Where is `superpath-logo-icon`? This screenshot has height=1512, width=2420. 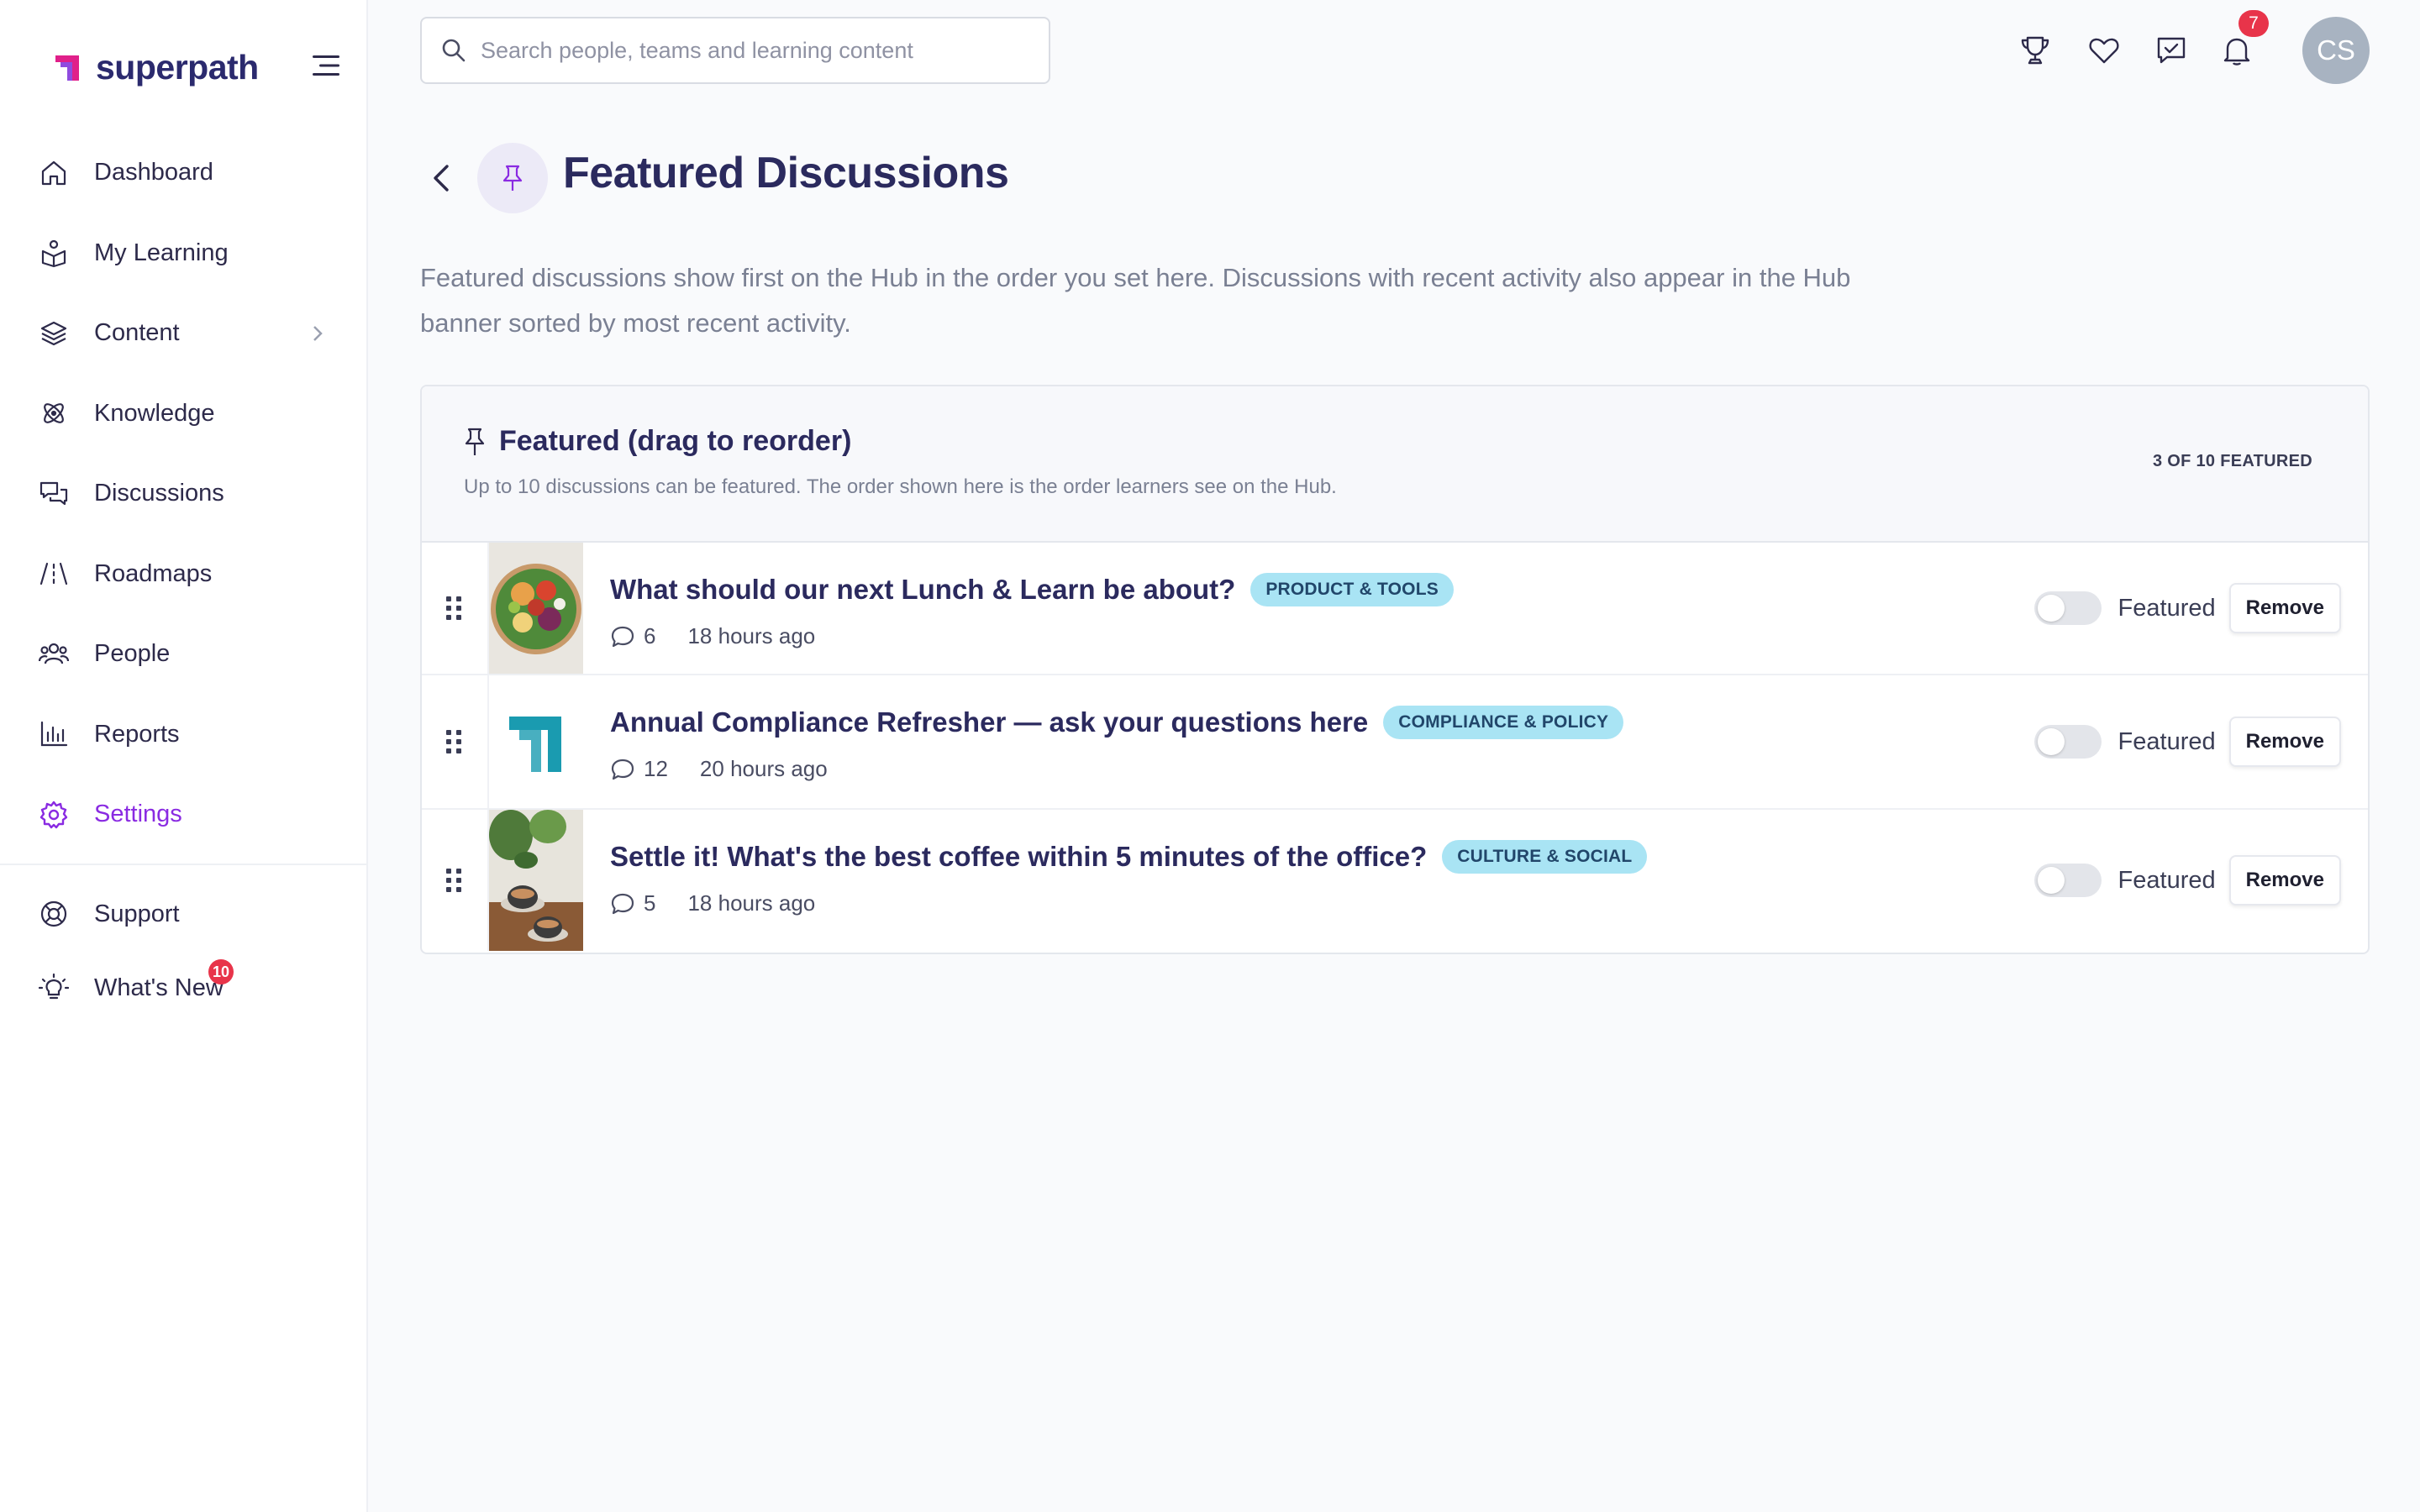 superpath-logo-icon is located at coordinates (67, 68).